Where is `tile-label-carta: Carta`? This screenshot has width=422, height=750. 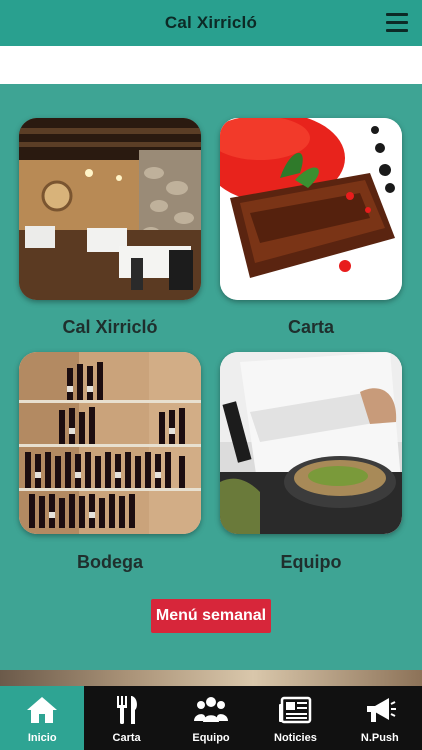
tile-label-carta: Carta is located at coordinates (311, 327).